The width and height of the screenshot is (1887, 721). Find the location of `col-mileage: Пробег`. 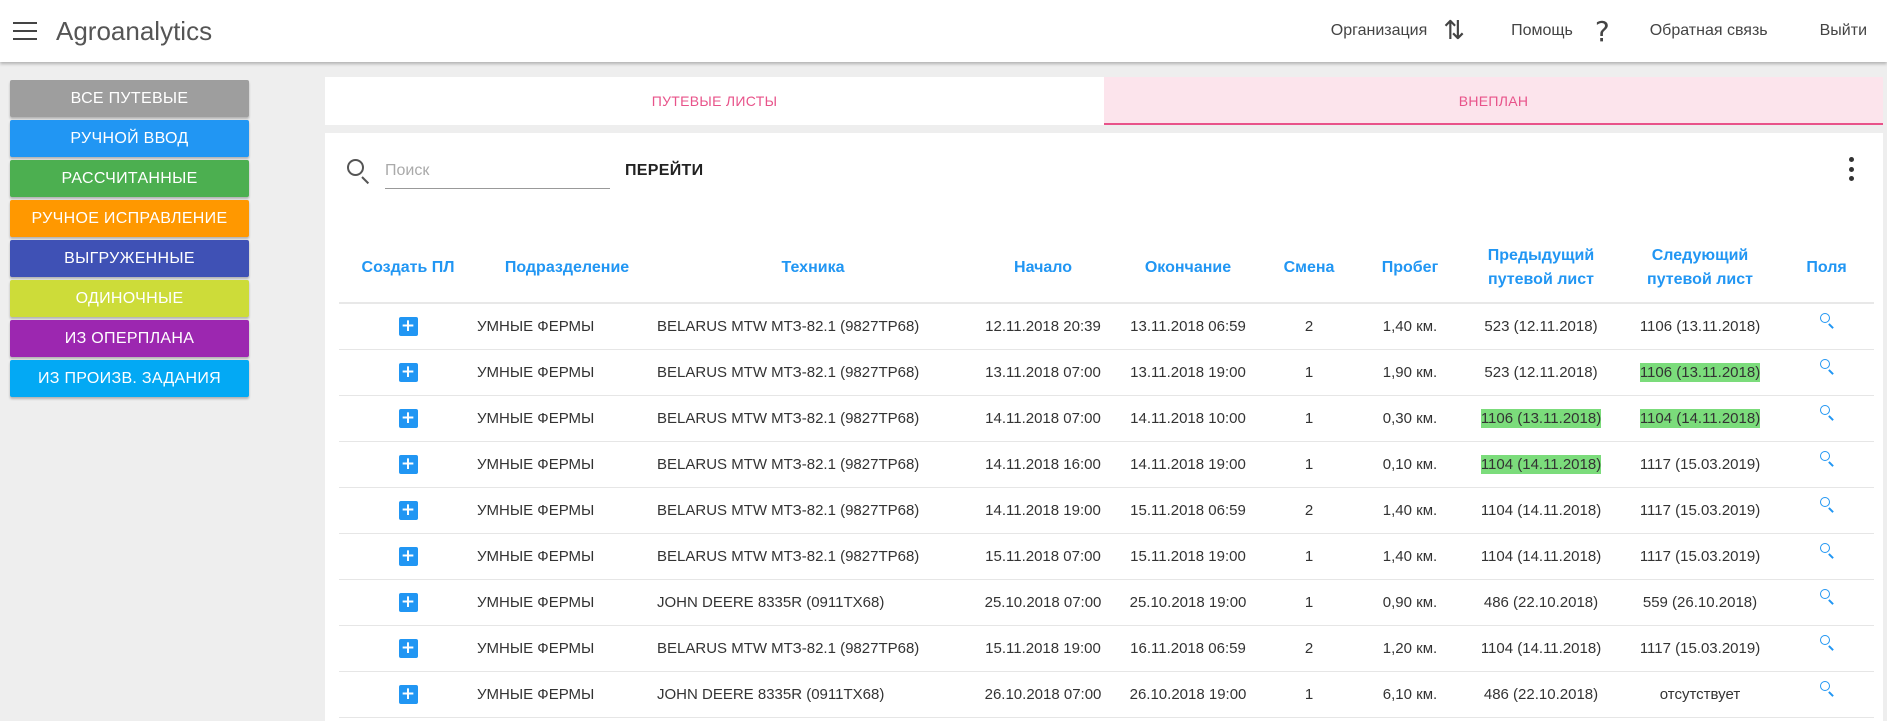

col-mileage: Пробег is located at coordinates (1410, 268).